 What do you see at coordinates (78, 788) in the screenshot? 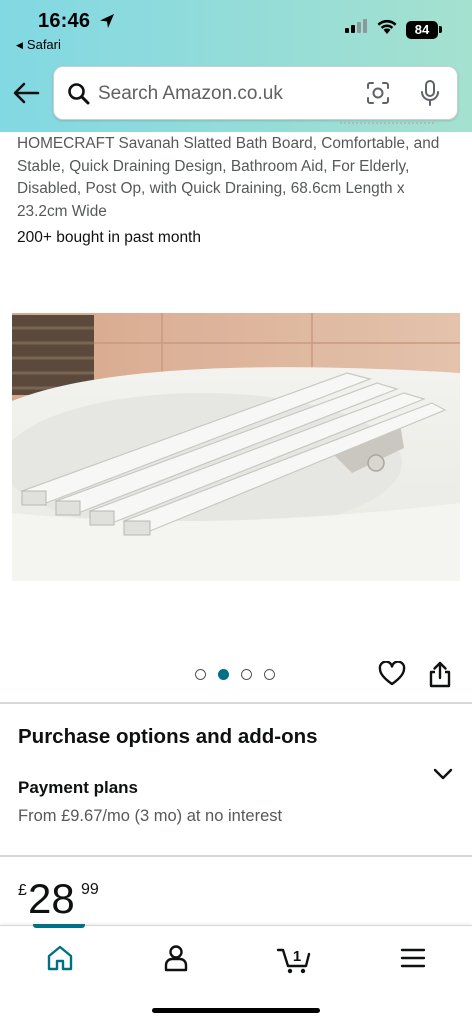
I see `payment-plans-title: Payment plans` at bounding box center [78, 788].